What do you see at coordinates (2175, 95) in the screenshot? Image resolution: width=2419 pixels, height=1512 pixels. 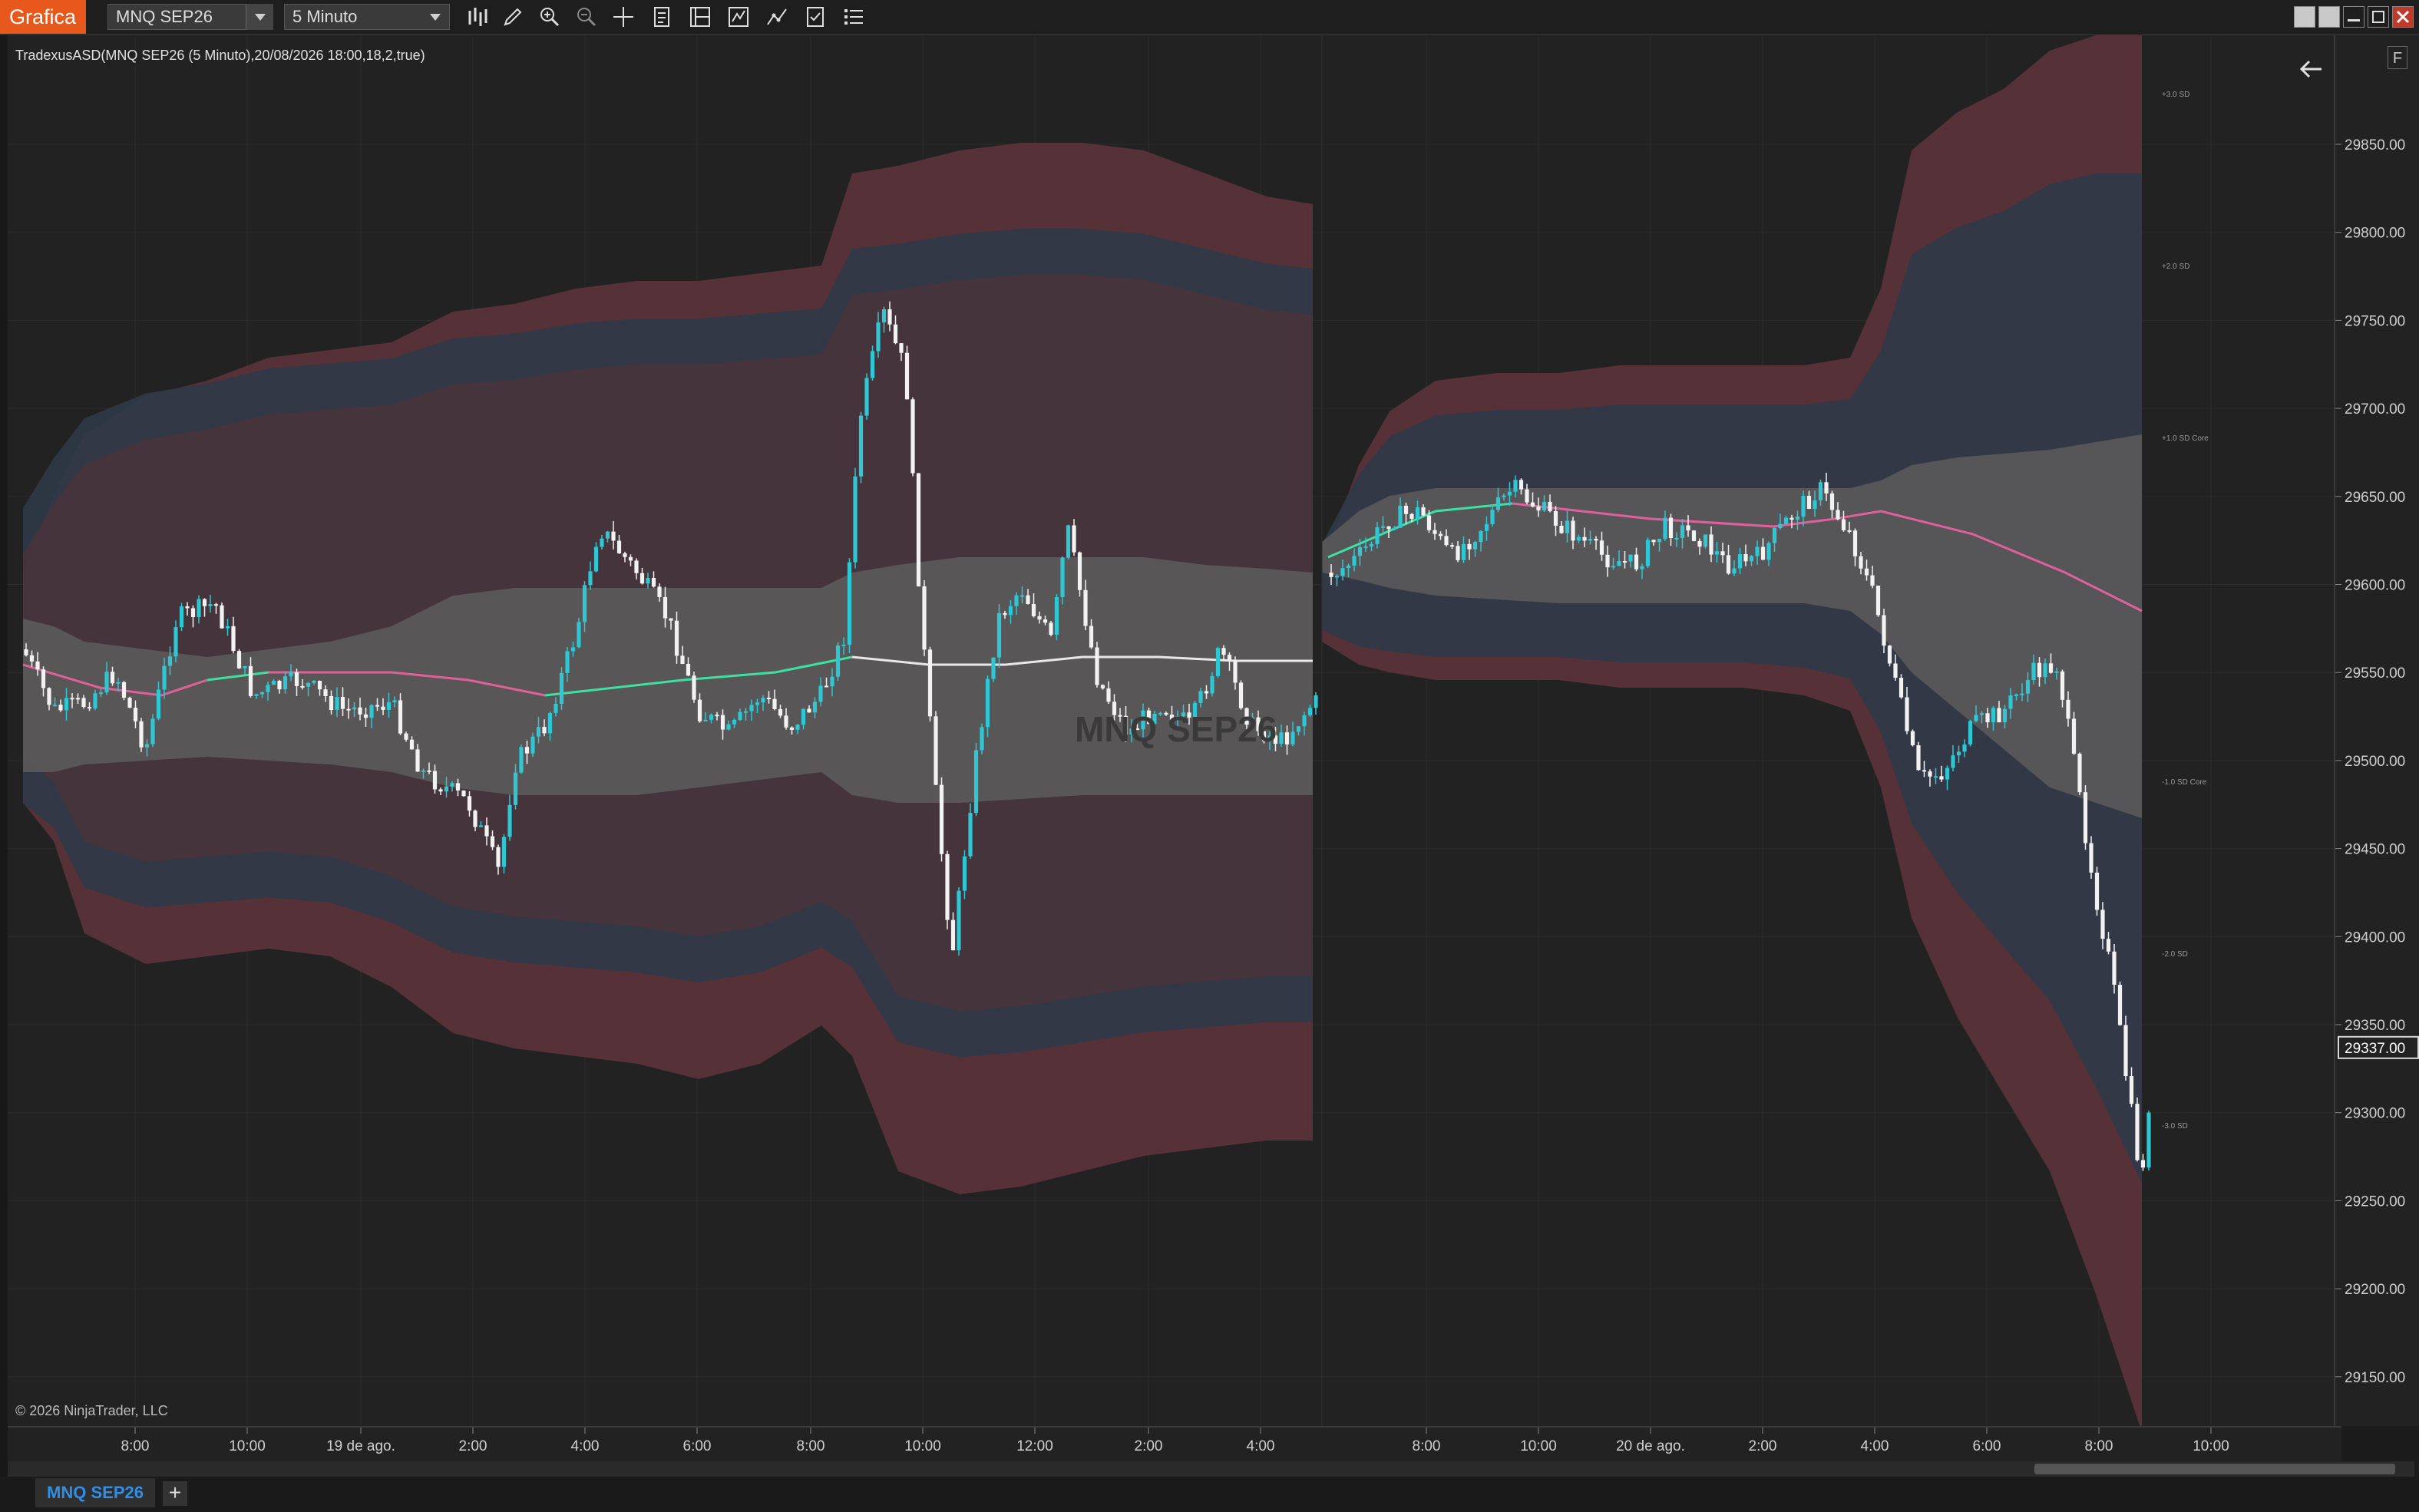 I see `band-label: +3.0 SD` at bounding box center [2175, 95].